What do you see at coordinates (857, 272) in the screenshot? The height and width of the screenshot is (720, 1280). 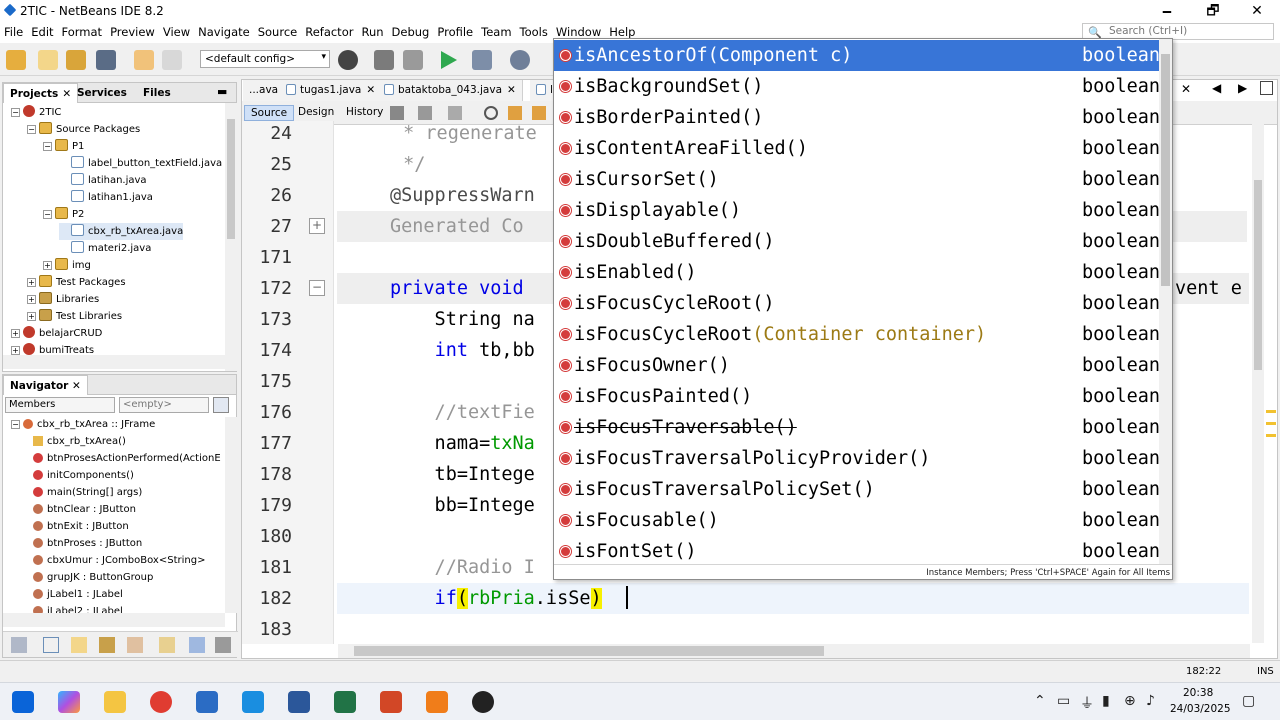 I see `completion-item: isEnabled() boolean` at bounding box center [857, 272].